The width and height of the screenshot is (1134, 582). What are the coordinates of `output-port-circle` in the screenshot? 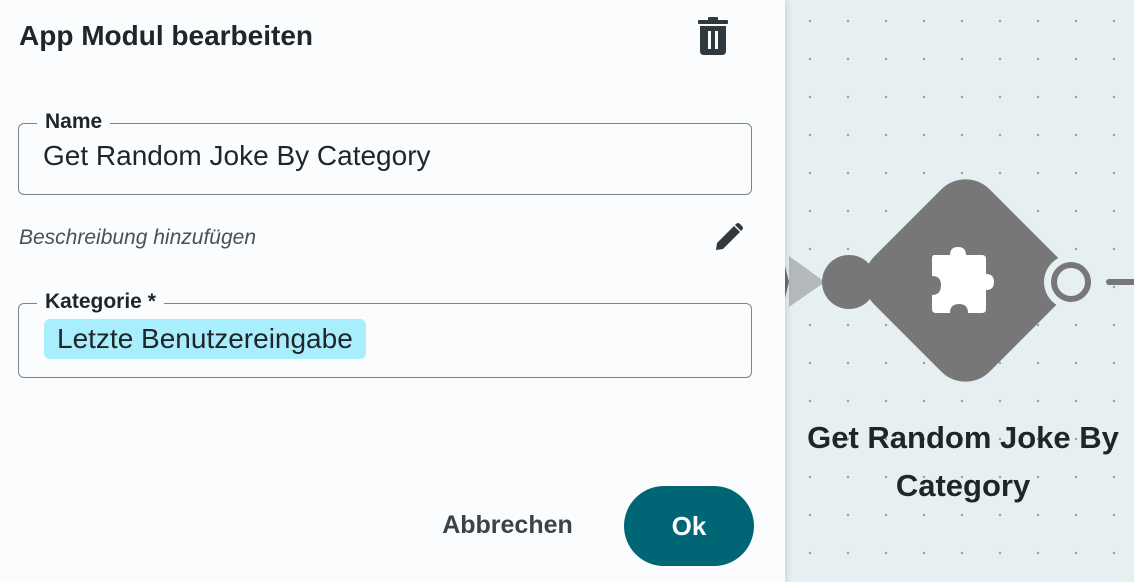 It's located at (1071, 282).